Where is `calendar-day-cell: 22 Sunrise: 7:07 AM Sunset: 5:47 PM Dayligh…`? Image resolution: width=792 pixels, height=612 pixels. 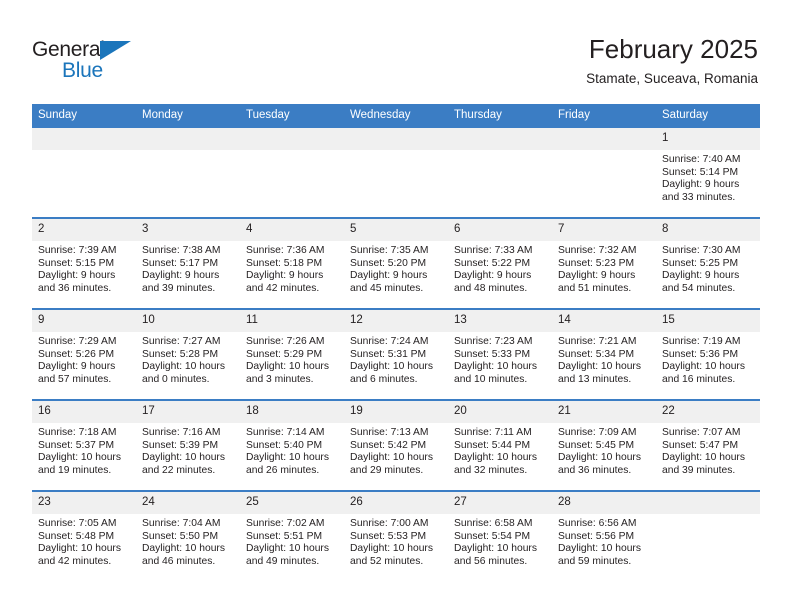
calendar-day-cell: 22 Sunrise: 7:07 AM Sunset: 5:47 PM Dayligh… is located at coordinates (708, 445).